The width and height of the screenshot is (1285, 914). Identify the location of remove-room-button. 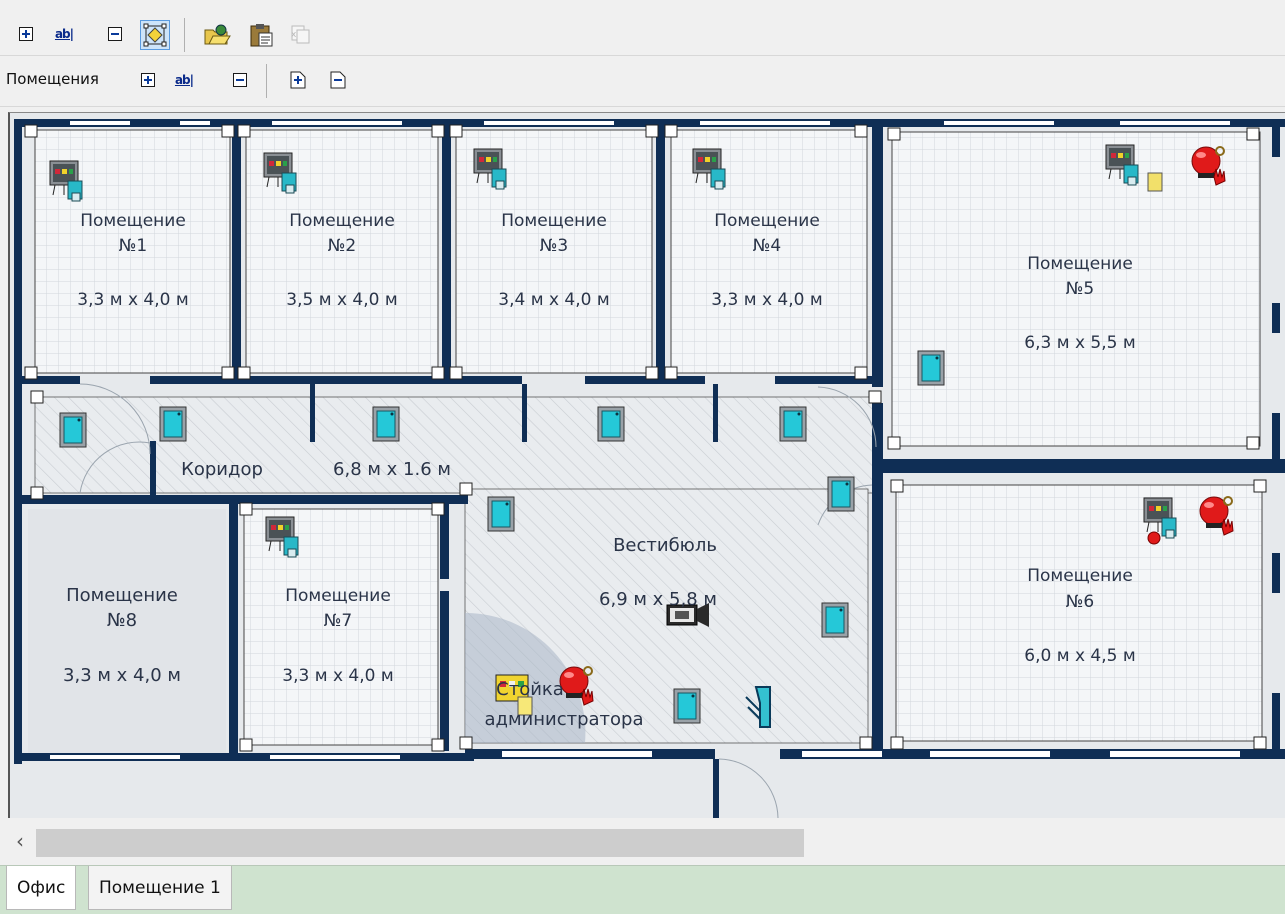
(240, 80).